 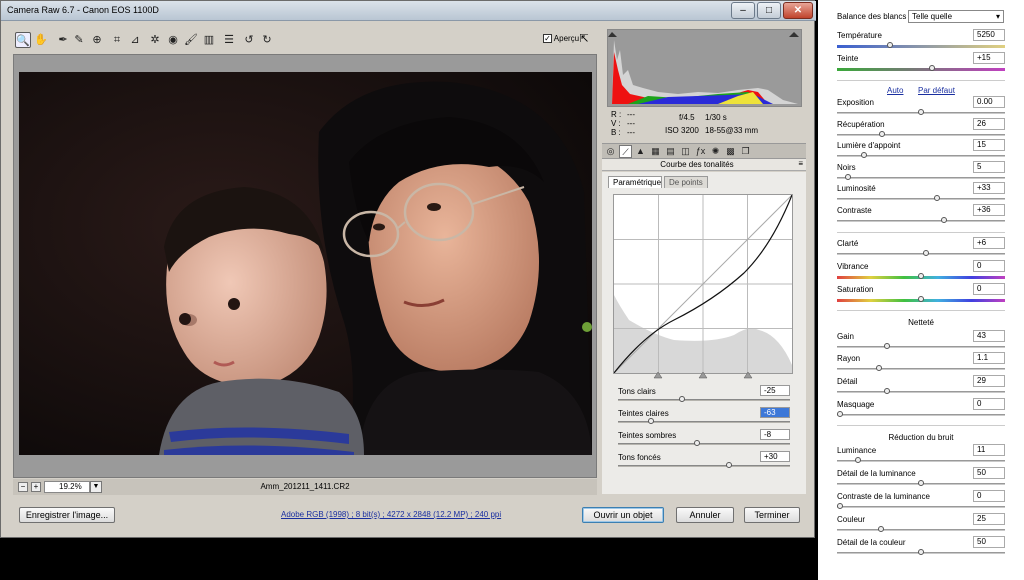 I want to click on row-temperature: Température 5250, so click(x=921, y=40).